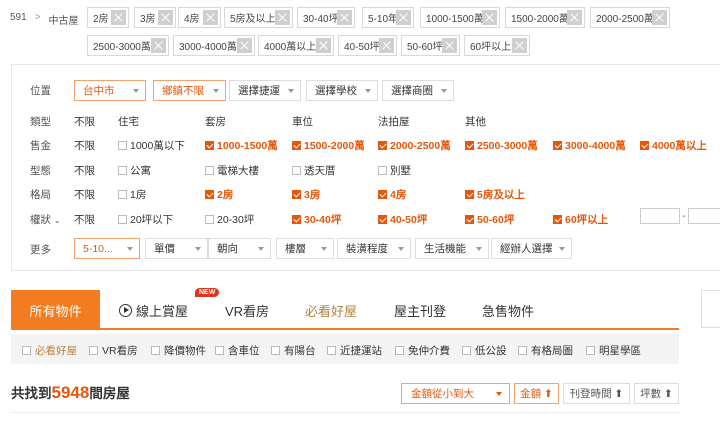 Image resolution: width=720 pixels, height=426 pixels. I want to click on size-checkbox: 20-30坪, so click(229, 219).